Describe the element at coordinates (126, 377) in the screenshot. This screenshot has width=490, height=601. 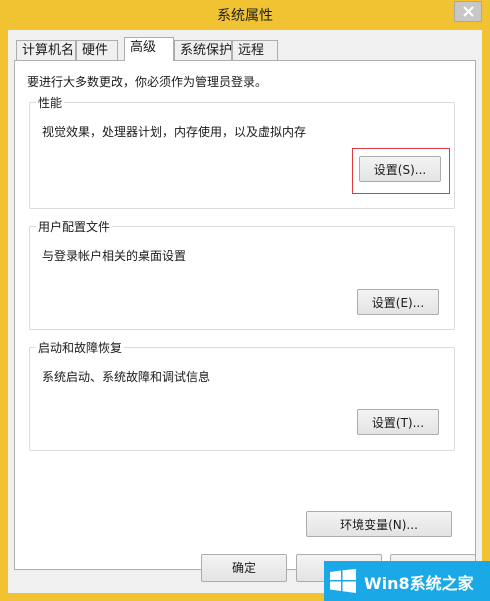
I see `startup-recovery-desc: 系统启动、系统故障和调试信息` at that location.